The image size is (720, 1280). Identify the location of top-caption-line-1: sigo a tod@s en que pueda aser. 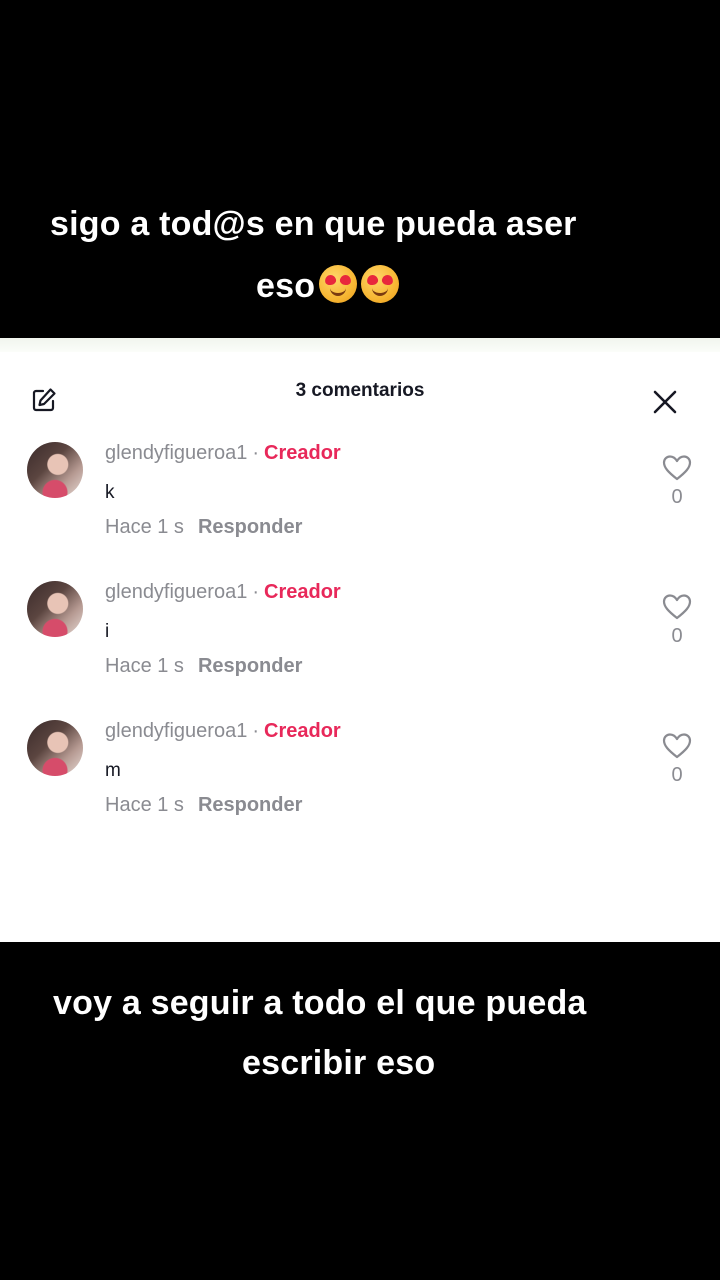
(313, 224).